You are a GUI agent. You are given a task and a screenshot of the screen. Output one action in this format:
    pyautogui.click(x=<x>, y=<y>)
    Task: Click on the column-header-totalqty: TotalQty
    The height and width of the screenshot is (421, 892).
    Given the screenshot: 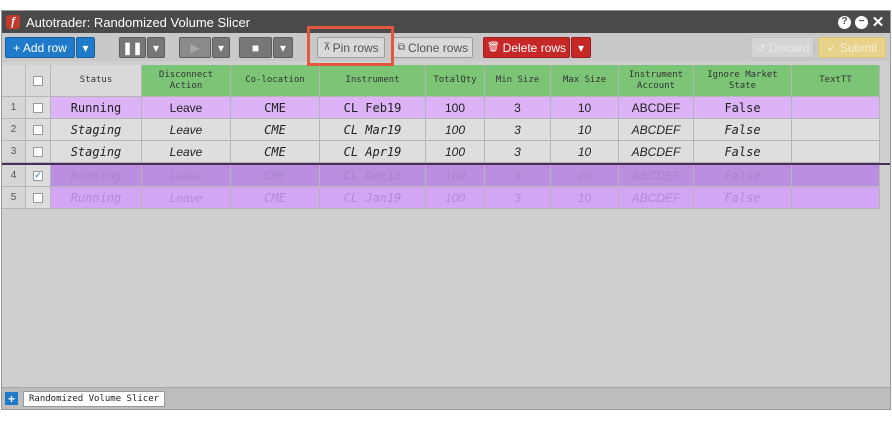 What is the action you would take?
    pyautogui.click(x=455, y=81)
    